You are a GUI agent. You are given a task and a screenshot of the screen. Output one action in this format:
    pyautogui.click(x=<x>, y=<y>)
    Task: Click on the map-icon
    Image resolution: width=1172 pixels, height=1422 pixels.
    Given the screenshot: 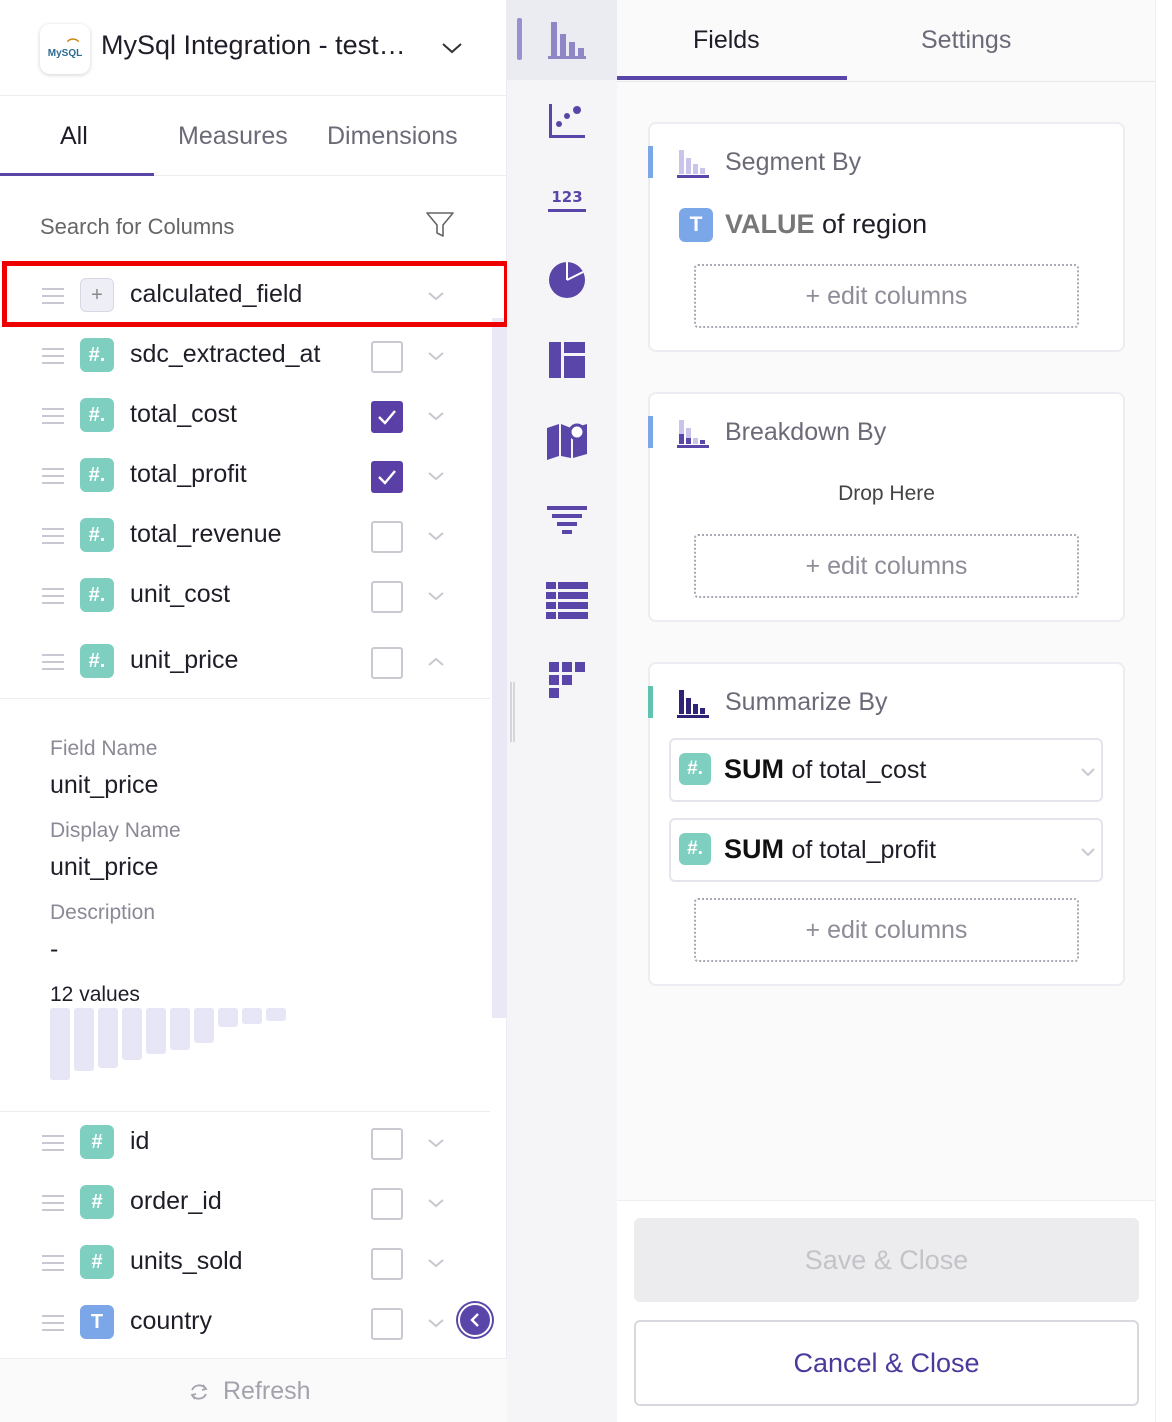 What is the action you would take?
    pyautogui.click(x=567, y=440)
    